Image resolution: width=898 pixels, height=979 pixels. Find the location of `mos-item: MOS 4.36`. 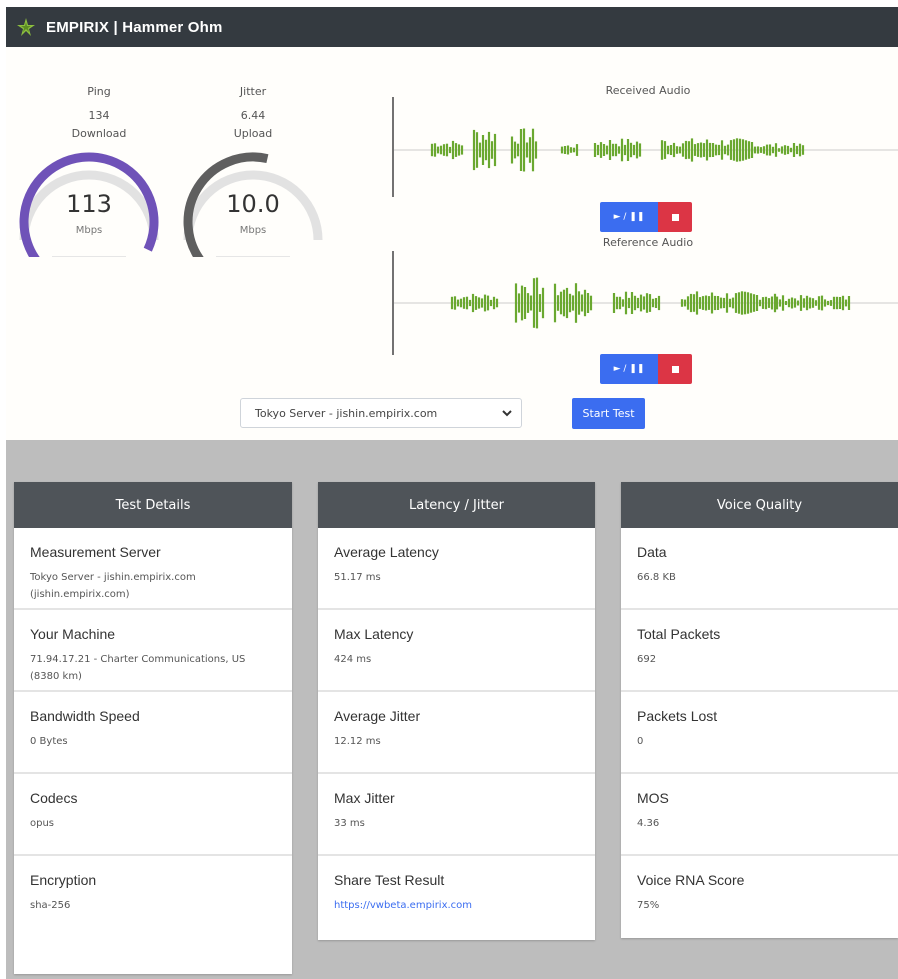

mos-item: MOS 4.36 is located at coordinates (759, 815).